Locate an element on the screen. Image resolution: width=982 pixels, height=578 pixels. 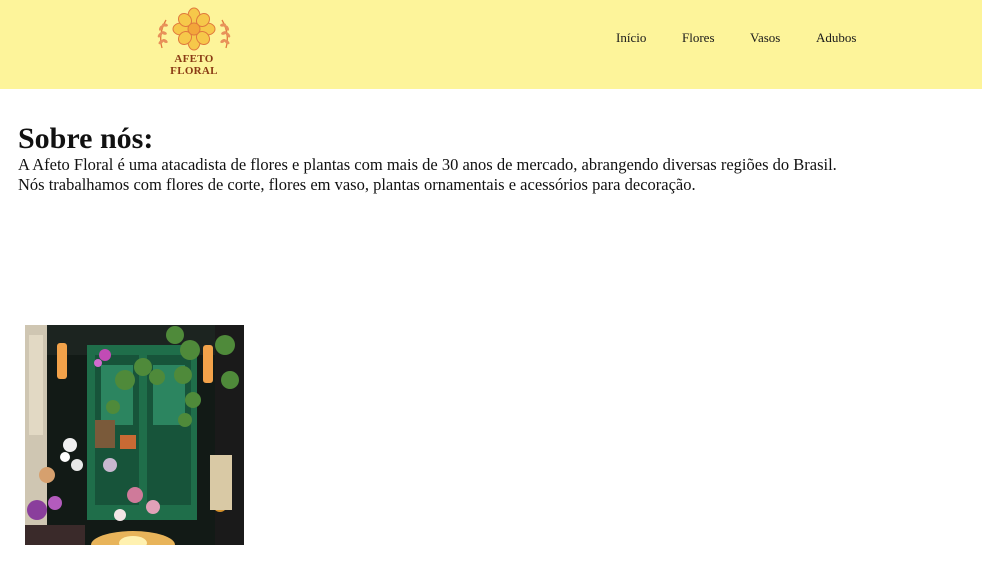
flower-logo-icon is located at coordinates (194, 29).